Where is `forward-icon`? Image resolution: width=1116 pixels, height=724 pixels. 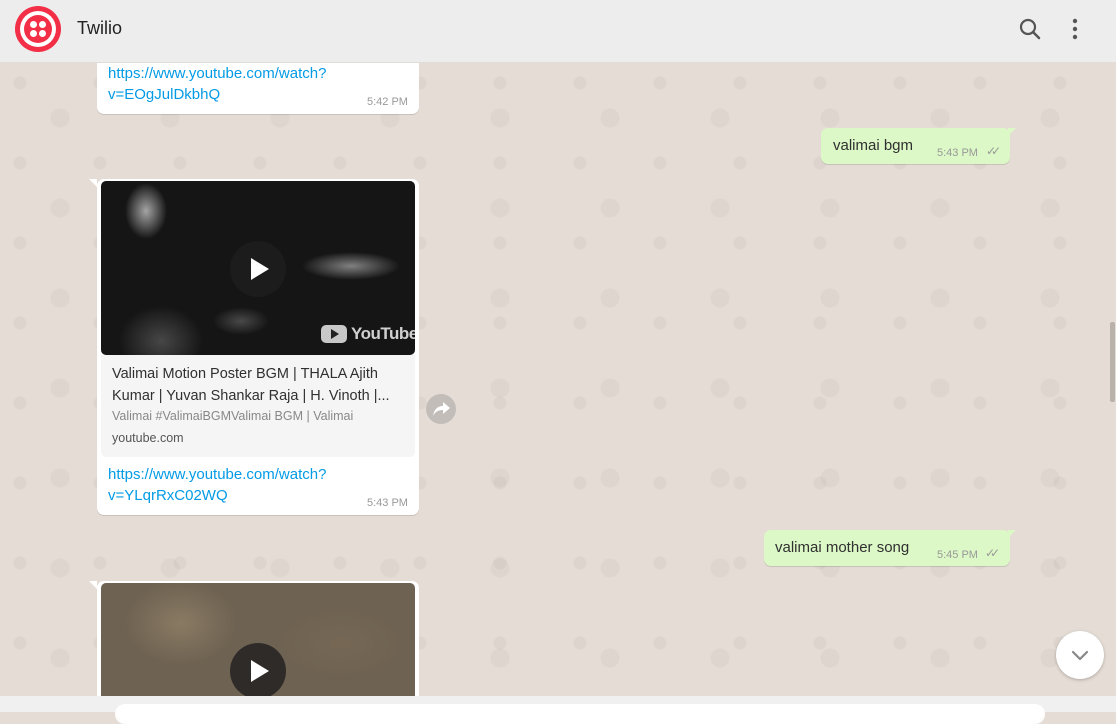
forward-icon is located at coordinates (441, 409).